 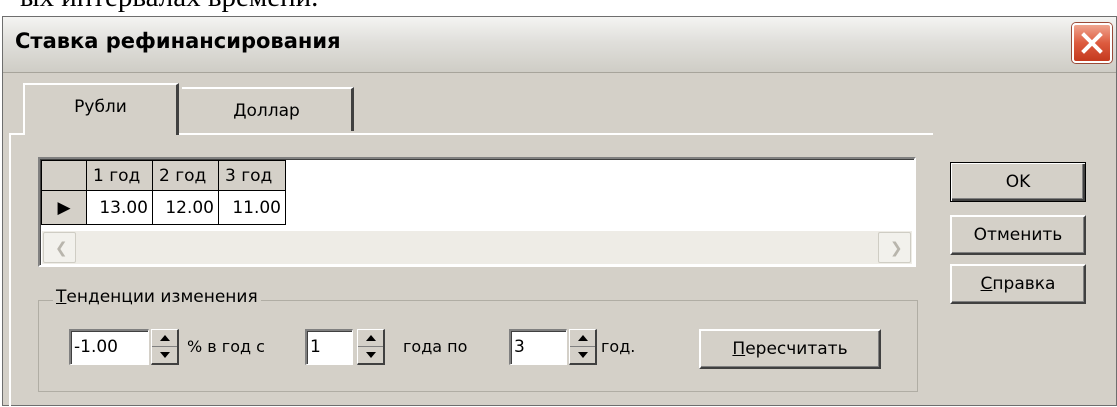 I want to click on recalculate-button: Пересчитать, so click(x=790, y=349).